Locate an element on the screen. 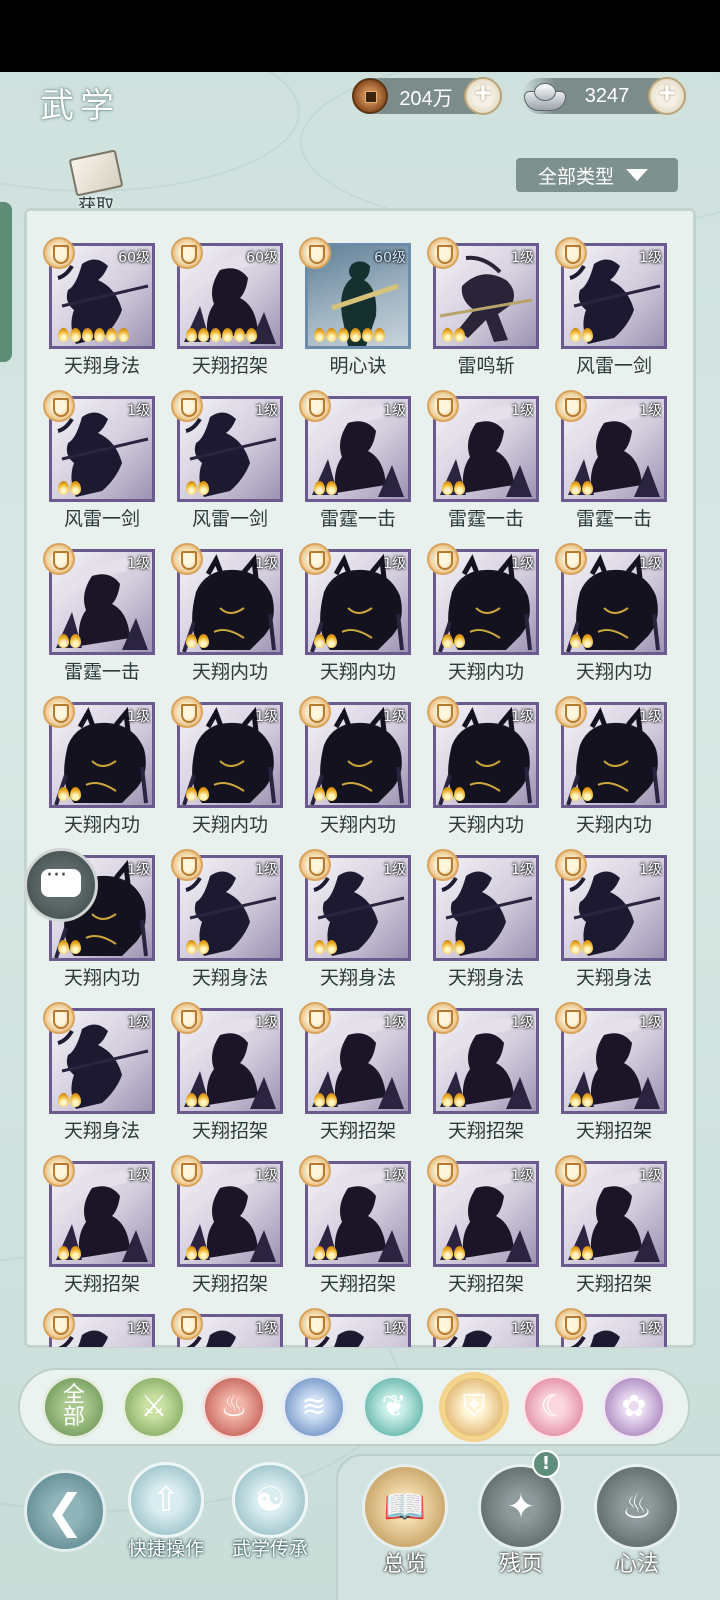 This screenshot has width=720, height=1600. skill-level: 60级 is located at coordinates (390, 258).